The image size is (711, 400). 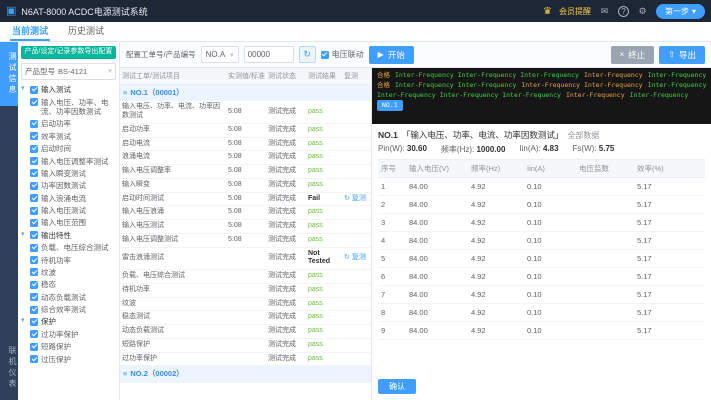 I want to click on tree-test-item: 纹波, so click(x=68, y=272).